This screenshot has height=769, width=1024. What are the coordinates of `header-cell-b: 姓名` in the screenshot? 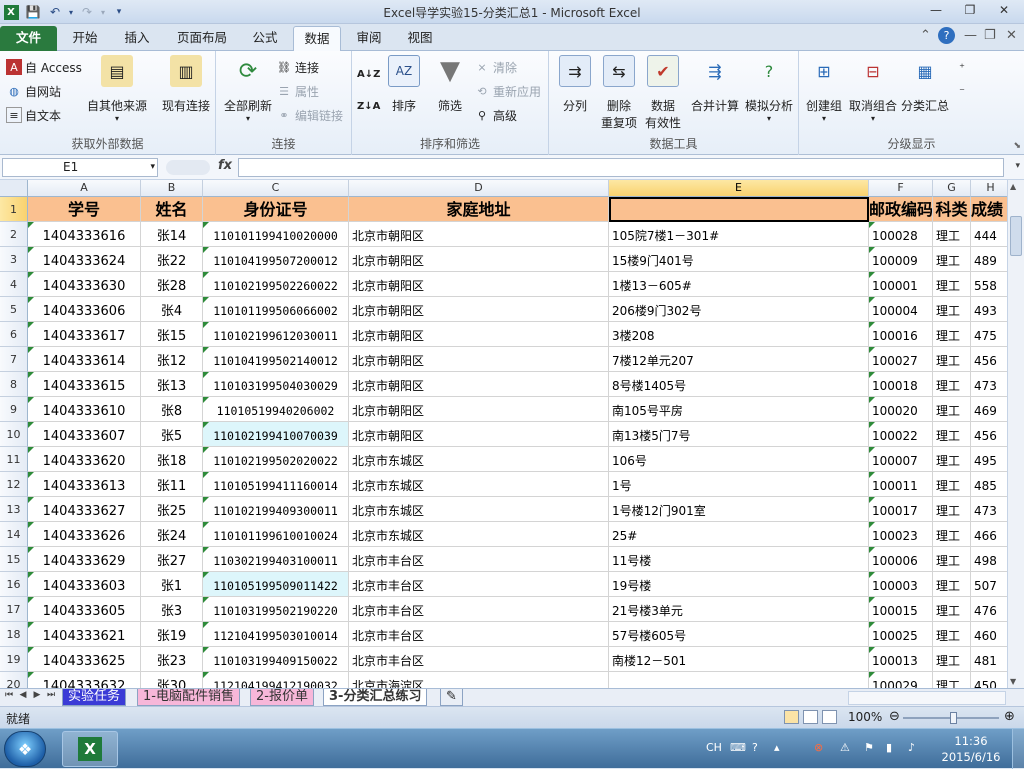 It's located at (172, 209).